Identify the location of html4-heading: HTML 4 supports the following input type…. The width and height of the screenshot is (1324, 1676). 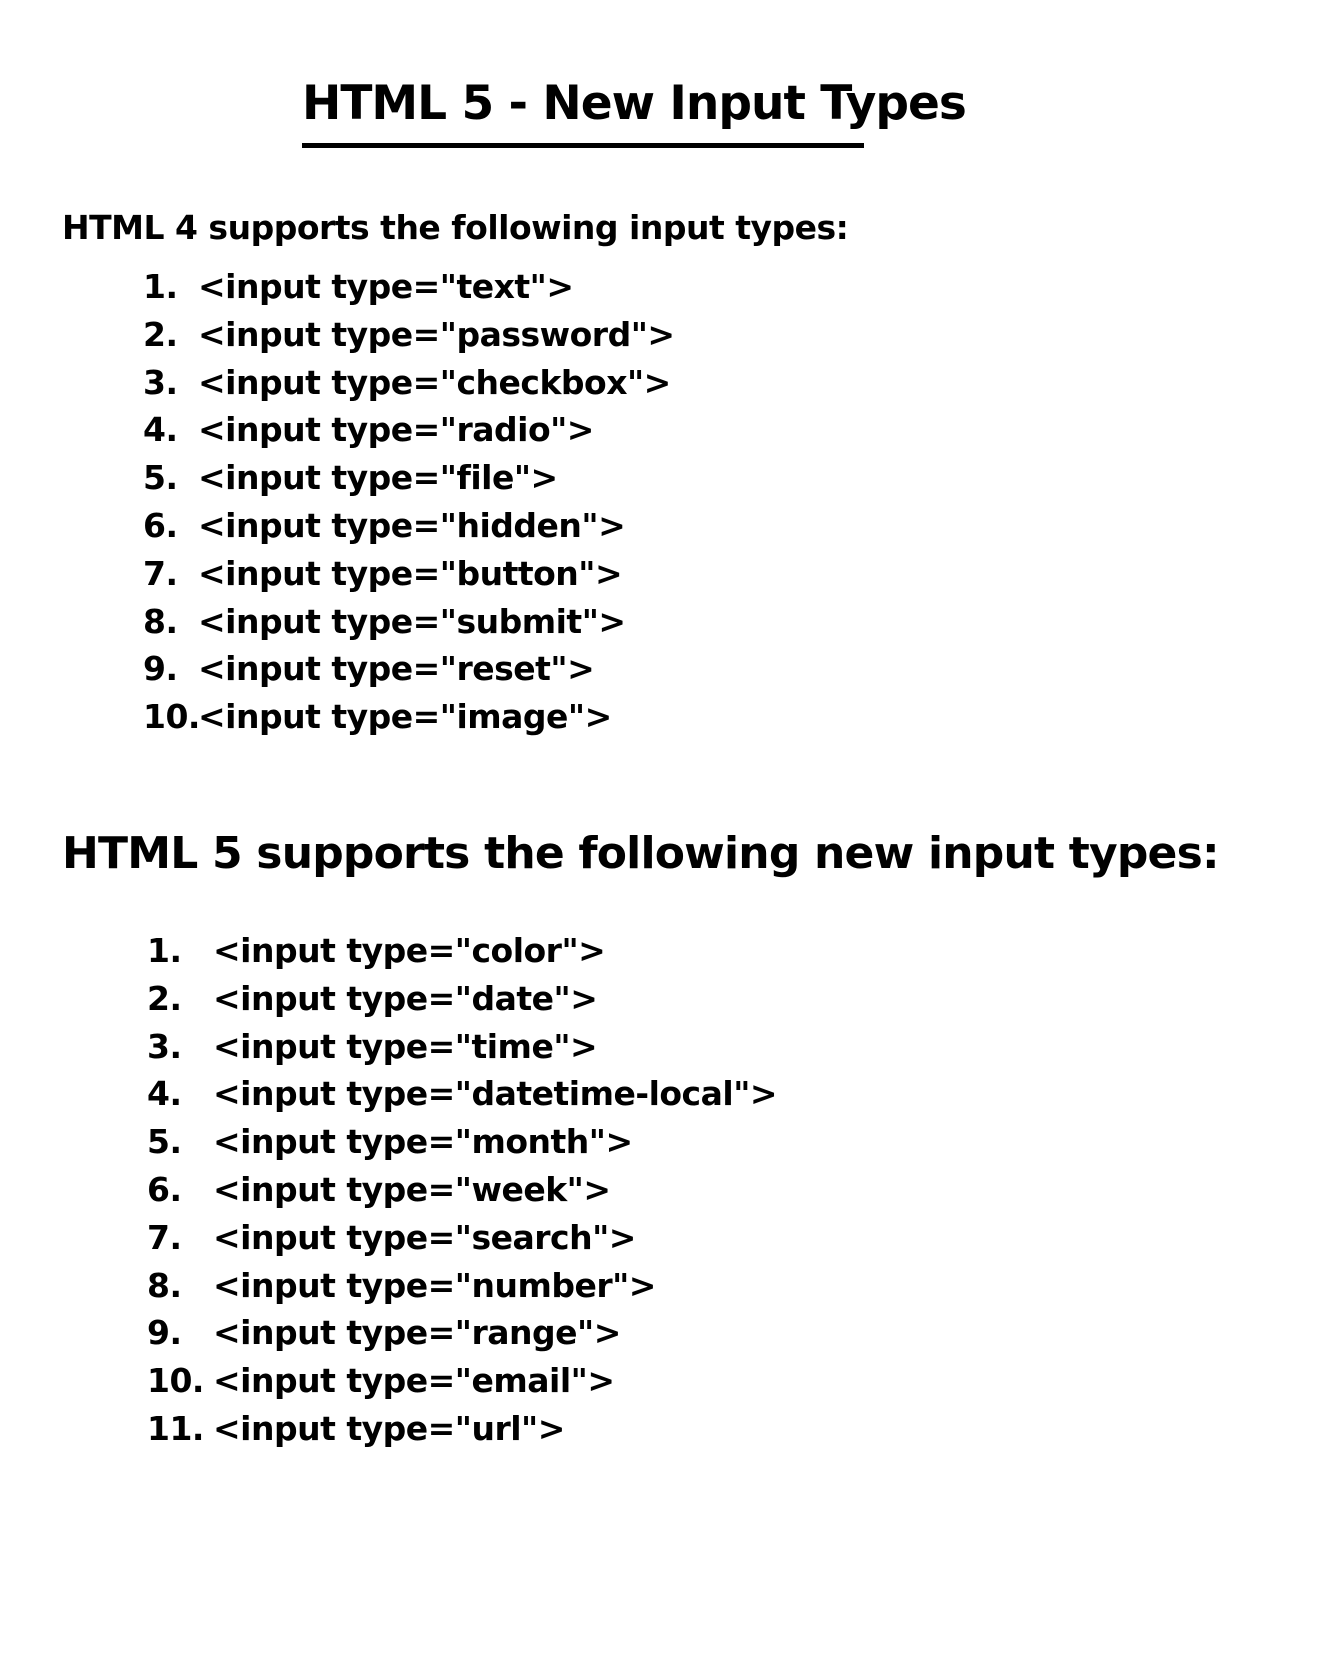
(455, 227).